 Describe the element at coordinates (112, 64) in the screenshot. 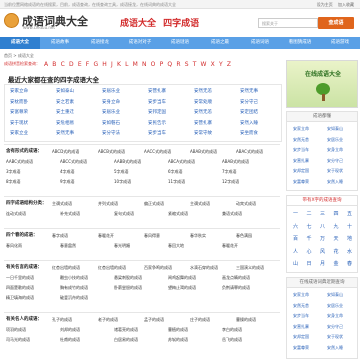

I see `pinyin-letter-link: J` at that location.